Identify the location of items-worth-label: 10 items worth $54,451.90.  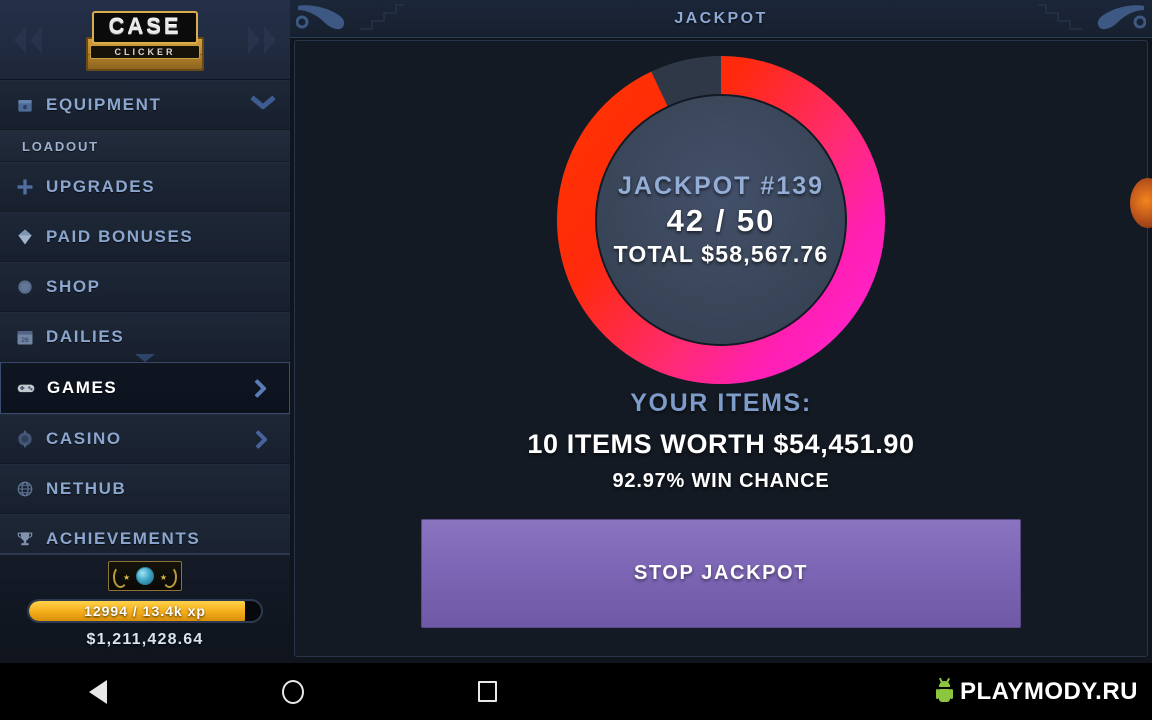
(721, 444).